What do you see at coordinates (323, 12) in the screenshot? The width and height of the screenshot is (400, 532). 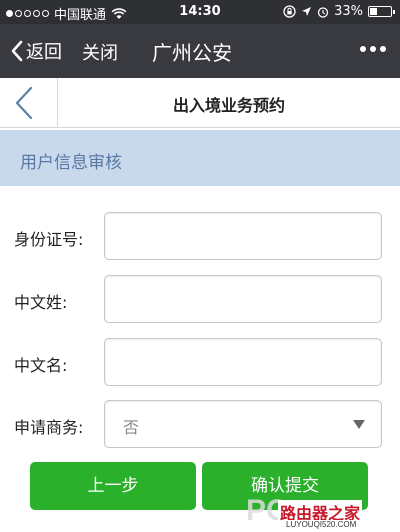 I see `alarm-clock-icon` at bounding box center [323, 12].